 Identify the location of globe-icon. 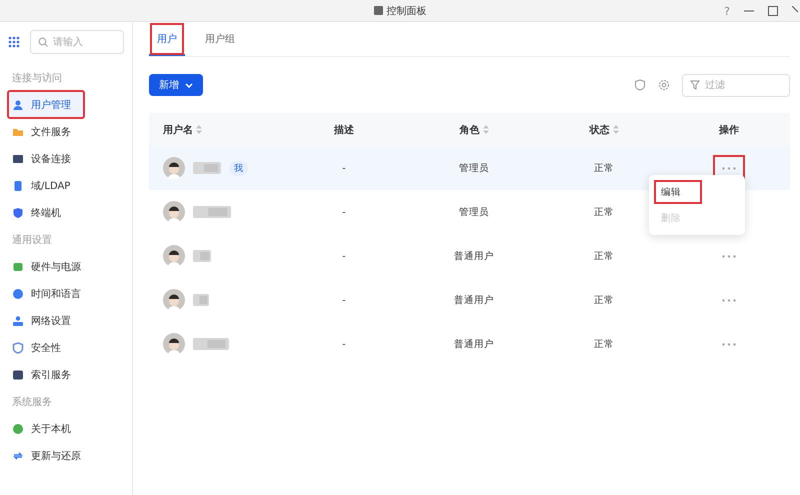
(18, 294).